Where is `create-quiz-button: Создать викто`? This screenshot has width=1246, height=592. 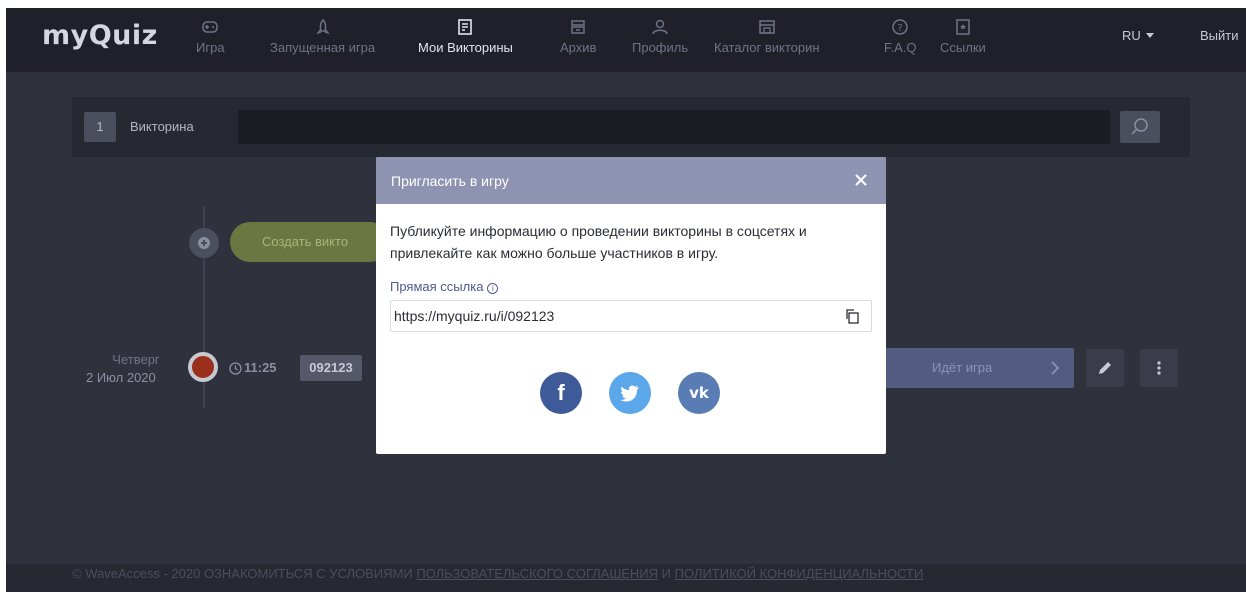 create-quiz-button: Создать викто is located at coordinates (310, 242).